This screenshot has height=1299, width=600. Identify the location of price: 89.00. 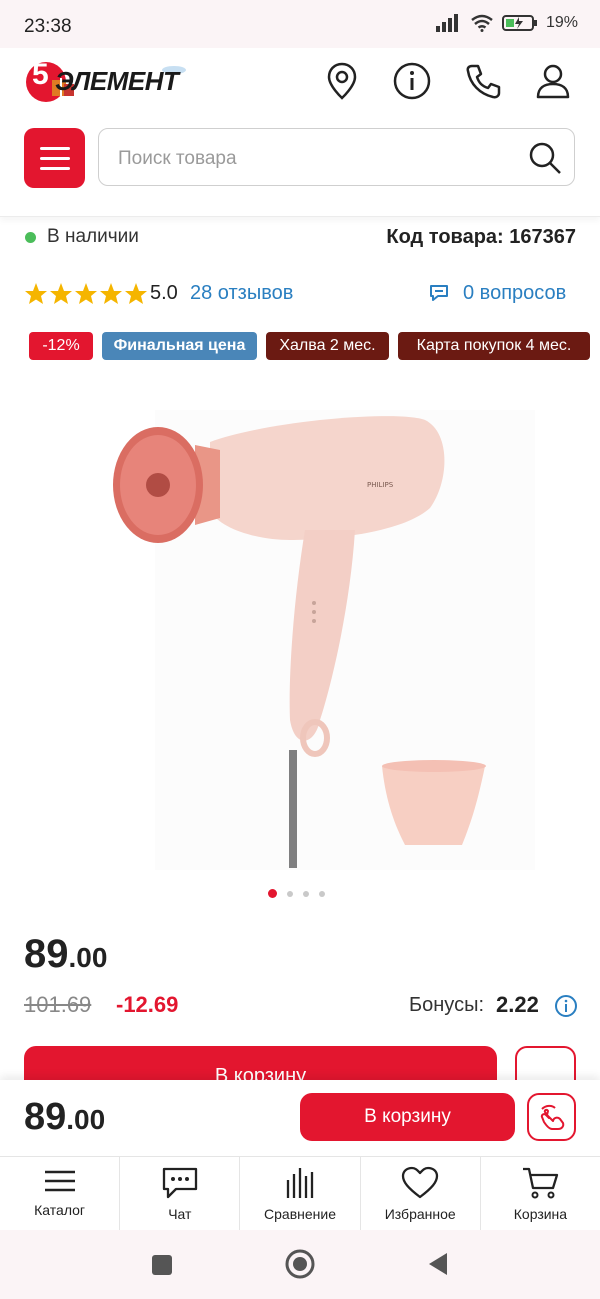
(65, 954).